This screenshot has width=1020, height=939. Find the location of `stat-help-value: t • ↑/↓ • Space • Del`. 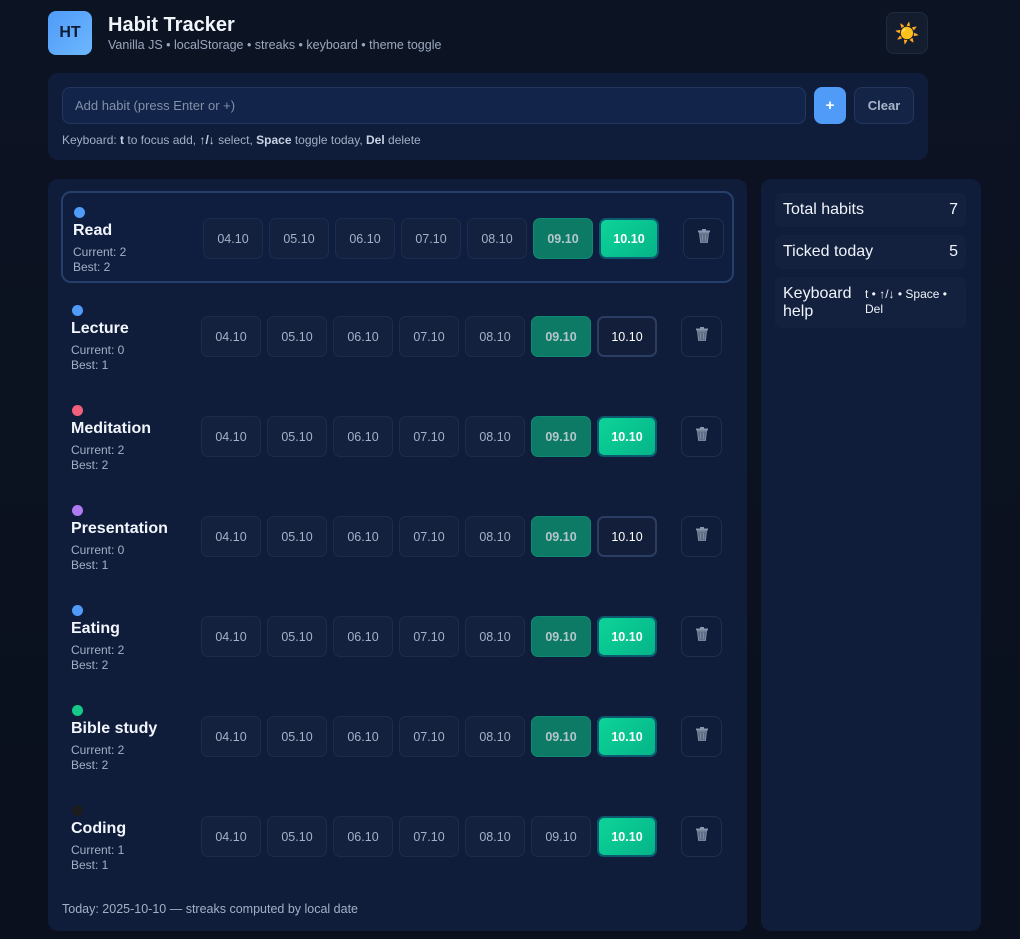

stat-help-value: t • ↑/↓ • Space • Del is located at coordinates (906, 301).